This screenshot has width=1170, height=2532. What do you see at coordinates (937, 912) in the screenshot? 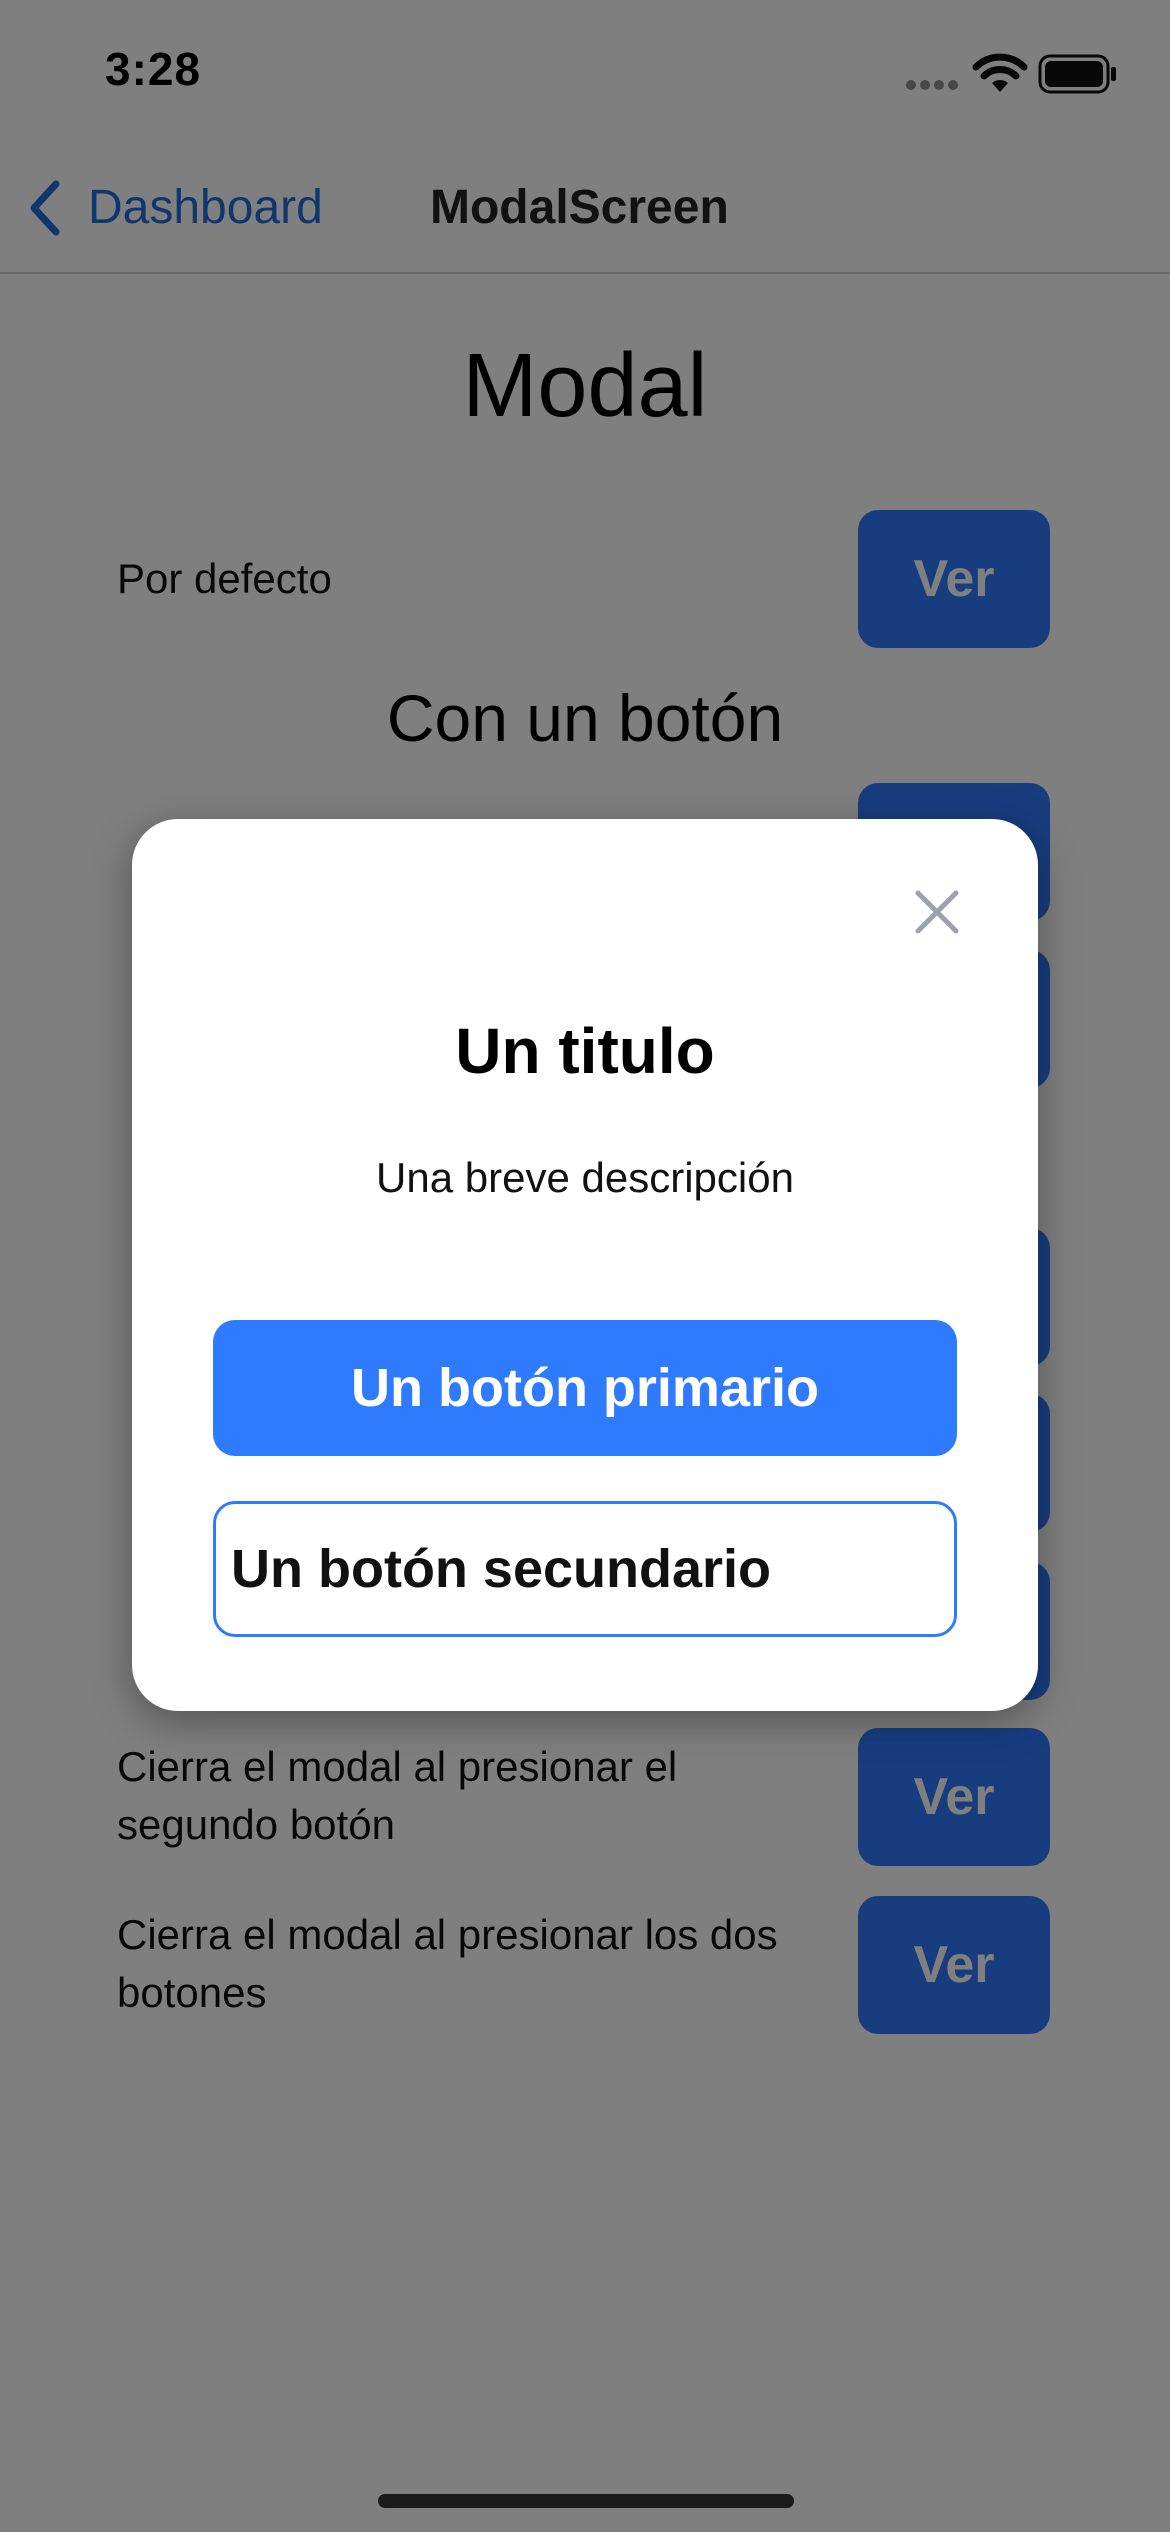
I see `close-icon` at bounding box center [937, 912].